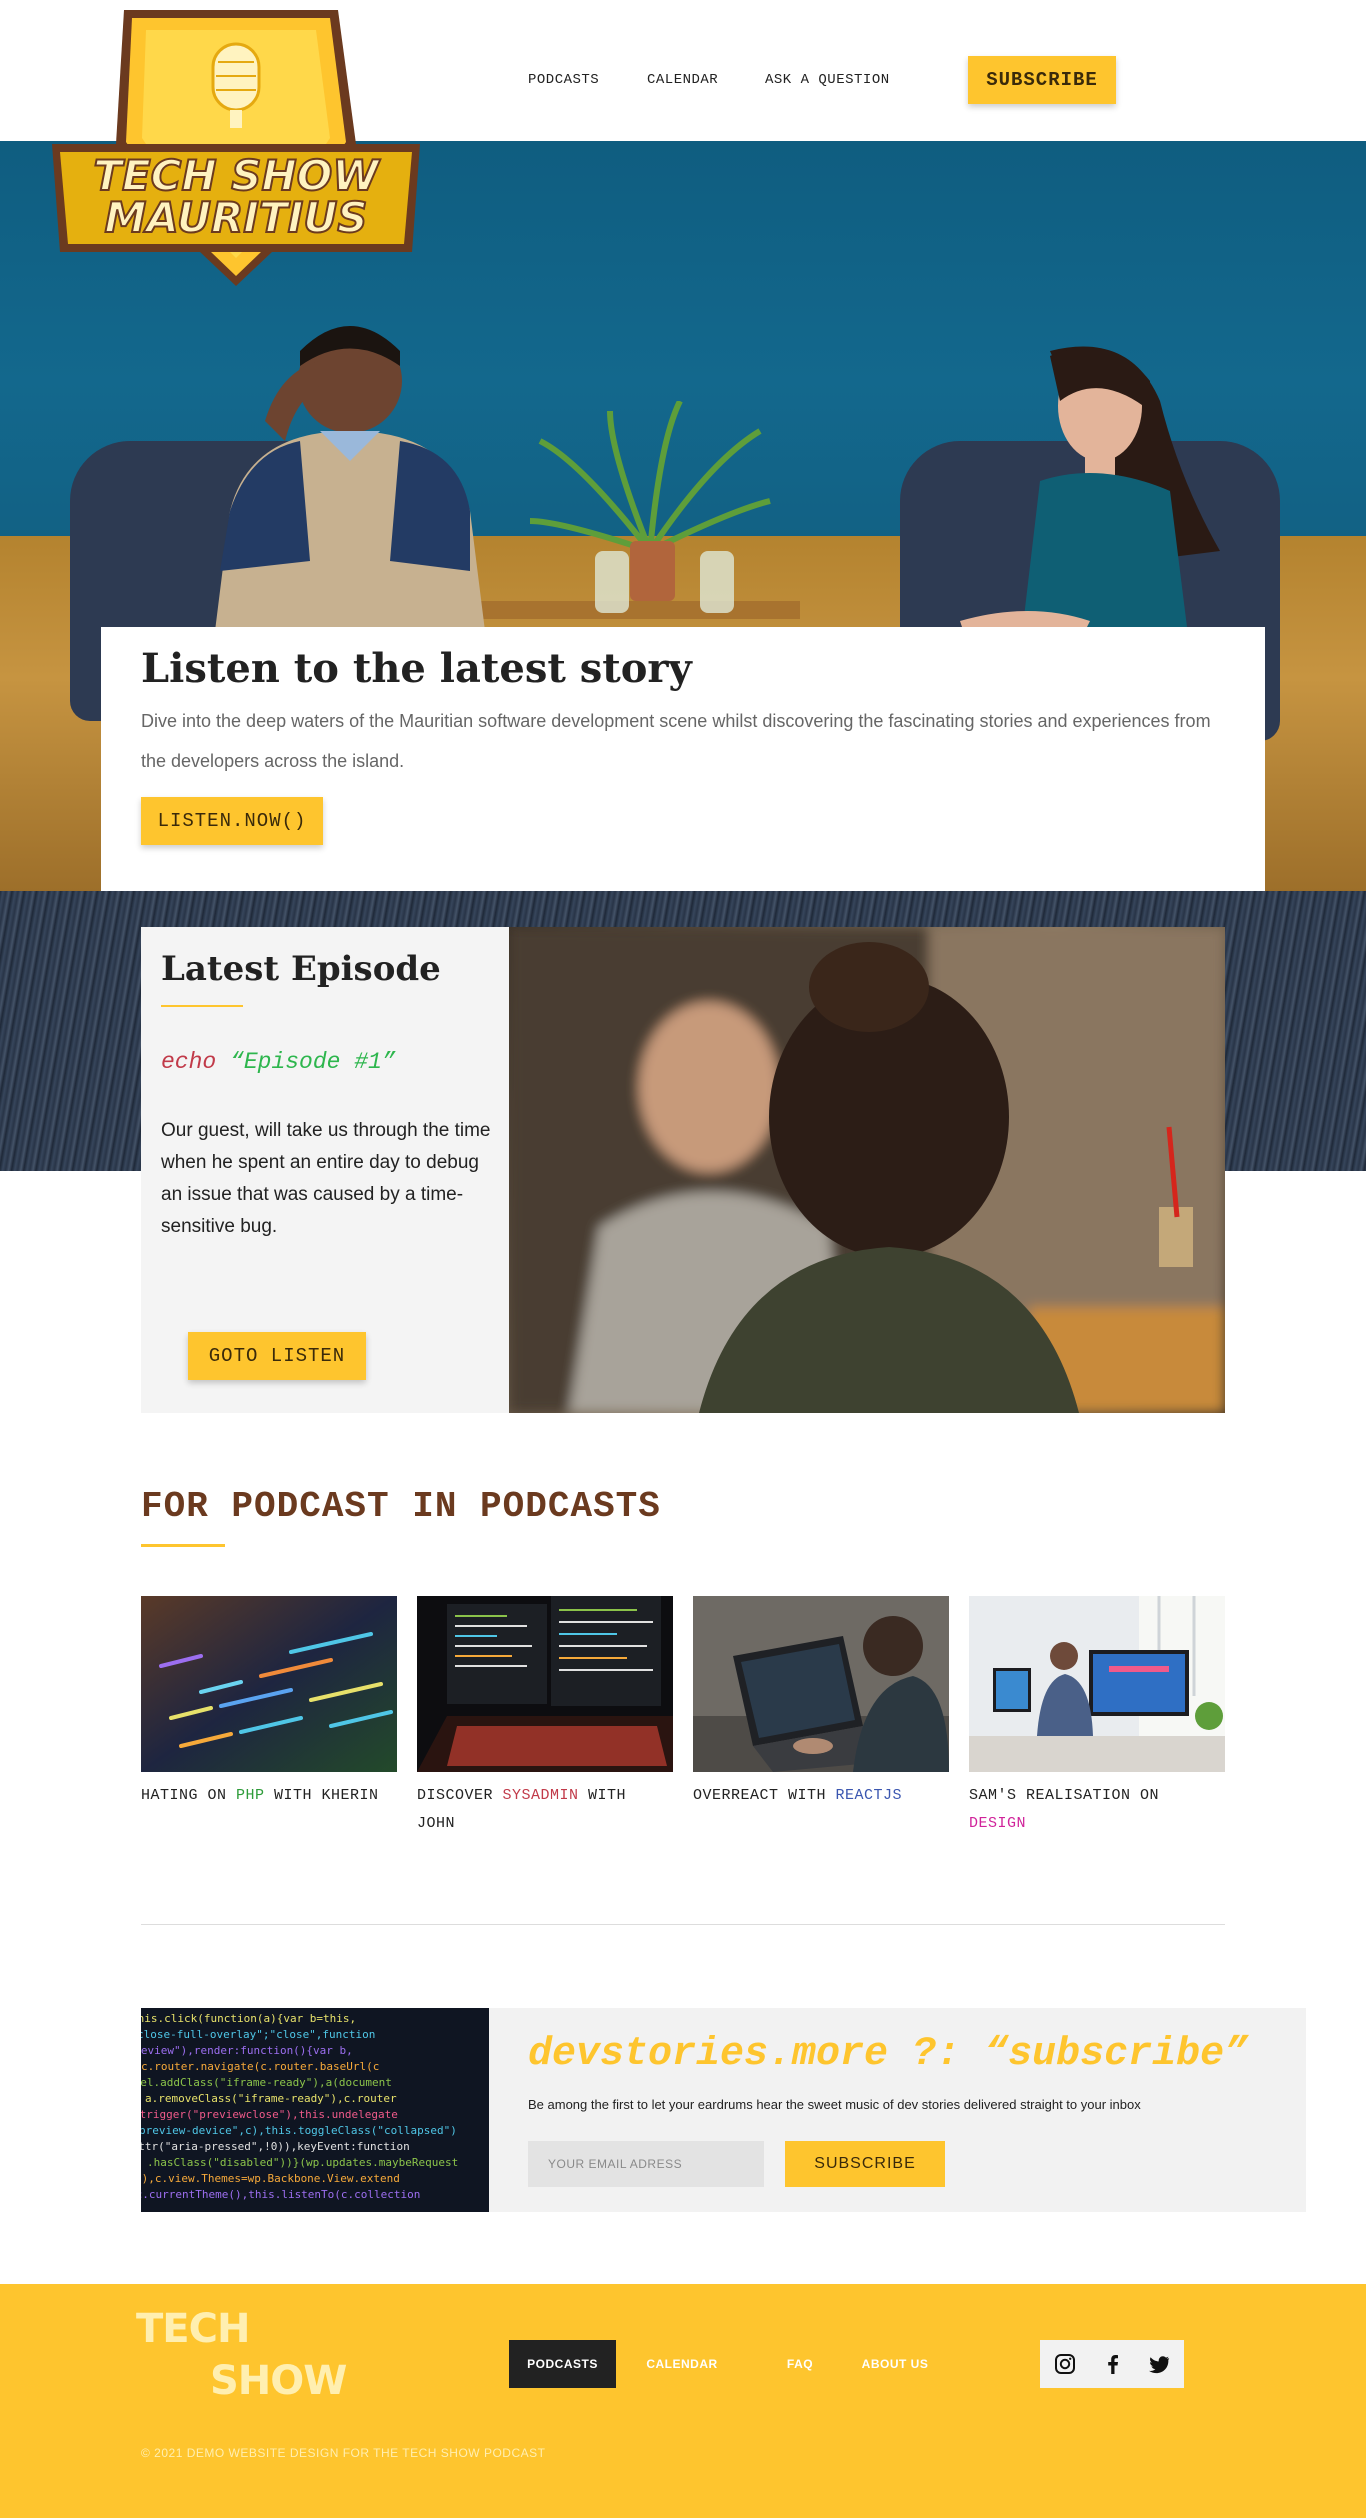 The image size is (1366, 2518). What do you see at coordinates (895, 2364) in the screenshot?
I see `footer-nav-about-us: ABOUT US` at bounding box center [895, 2364].